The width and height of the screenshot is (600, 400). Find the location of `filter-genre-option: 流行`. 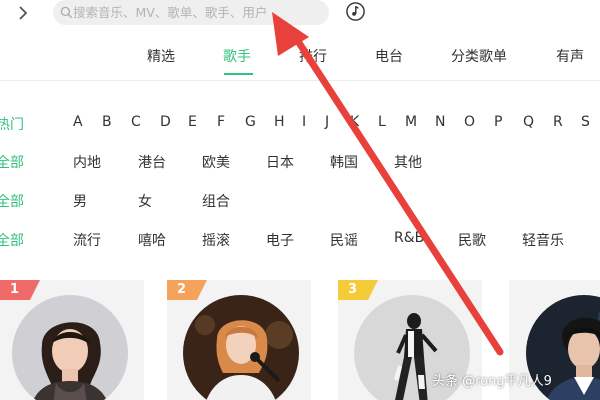

filter-genre-option: 流行 is located at coordinates (87, 240).